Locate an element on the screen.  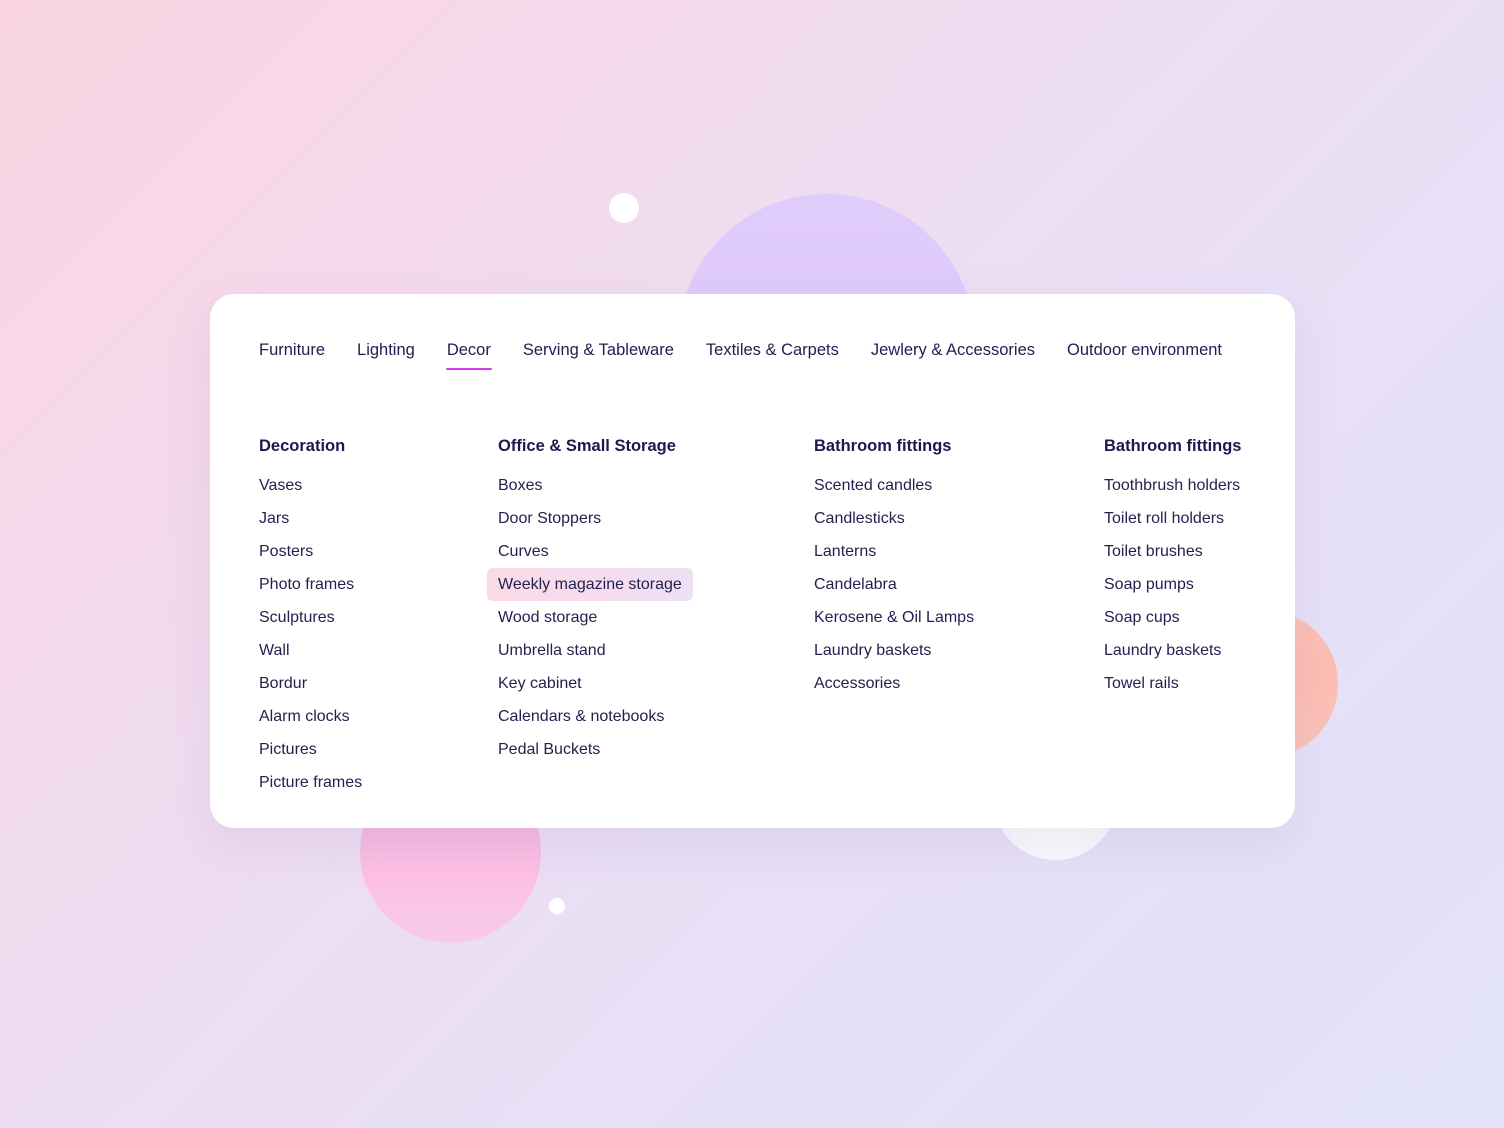
menu-item: Vases is located at coordinates (280, 485).